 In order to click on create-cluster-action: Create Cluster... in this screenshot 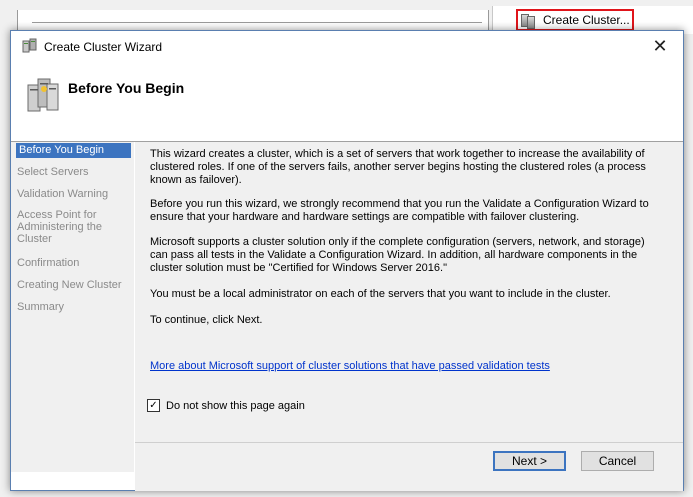, I will do `click(575, 20)`.